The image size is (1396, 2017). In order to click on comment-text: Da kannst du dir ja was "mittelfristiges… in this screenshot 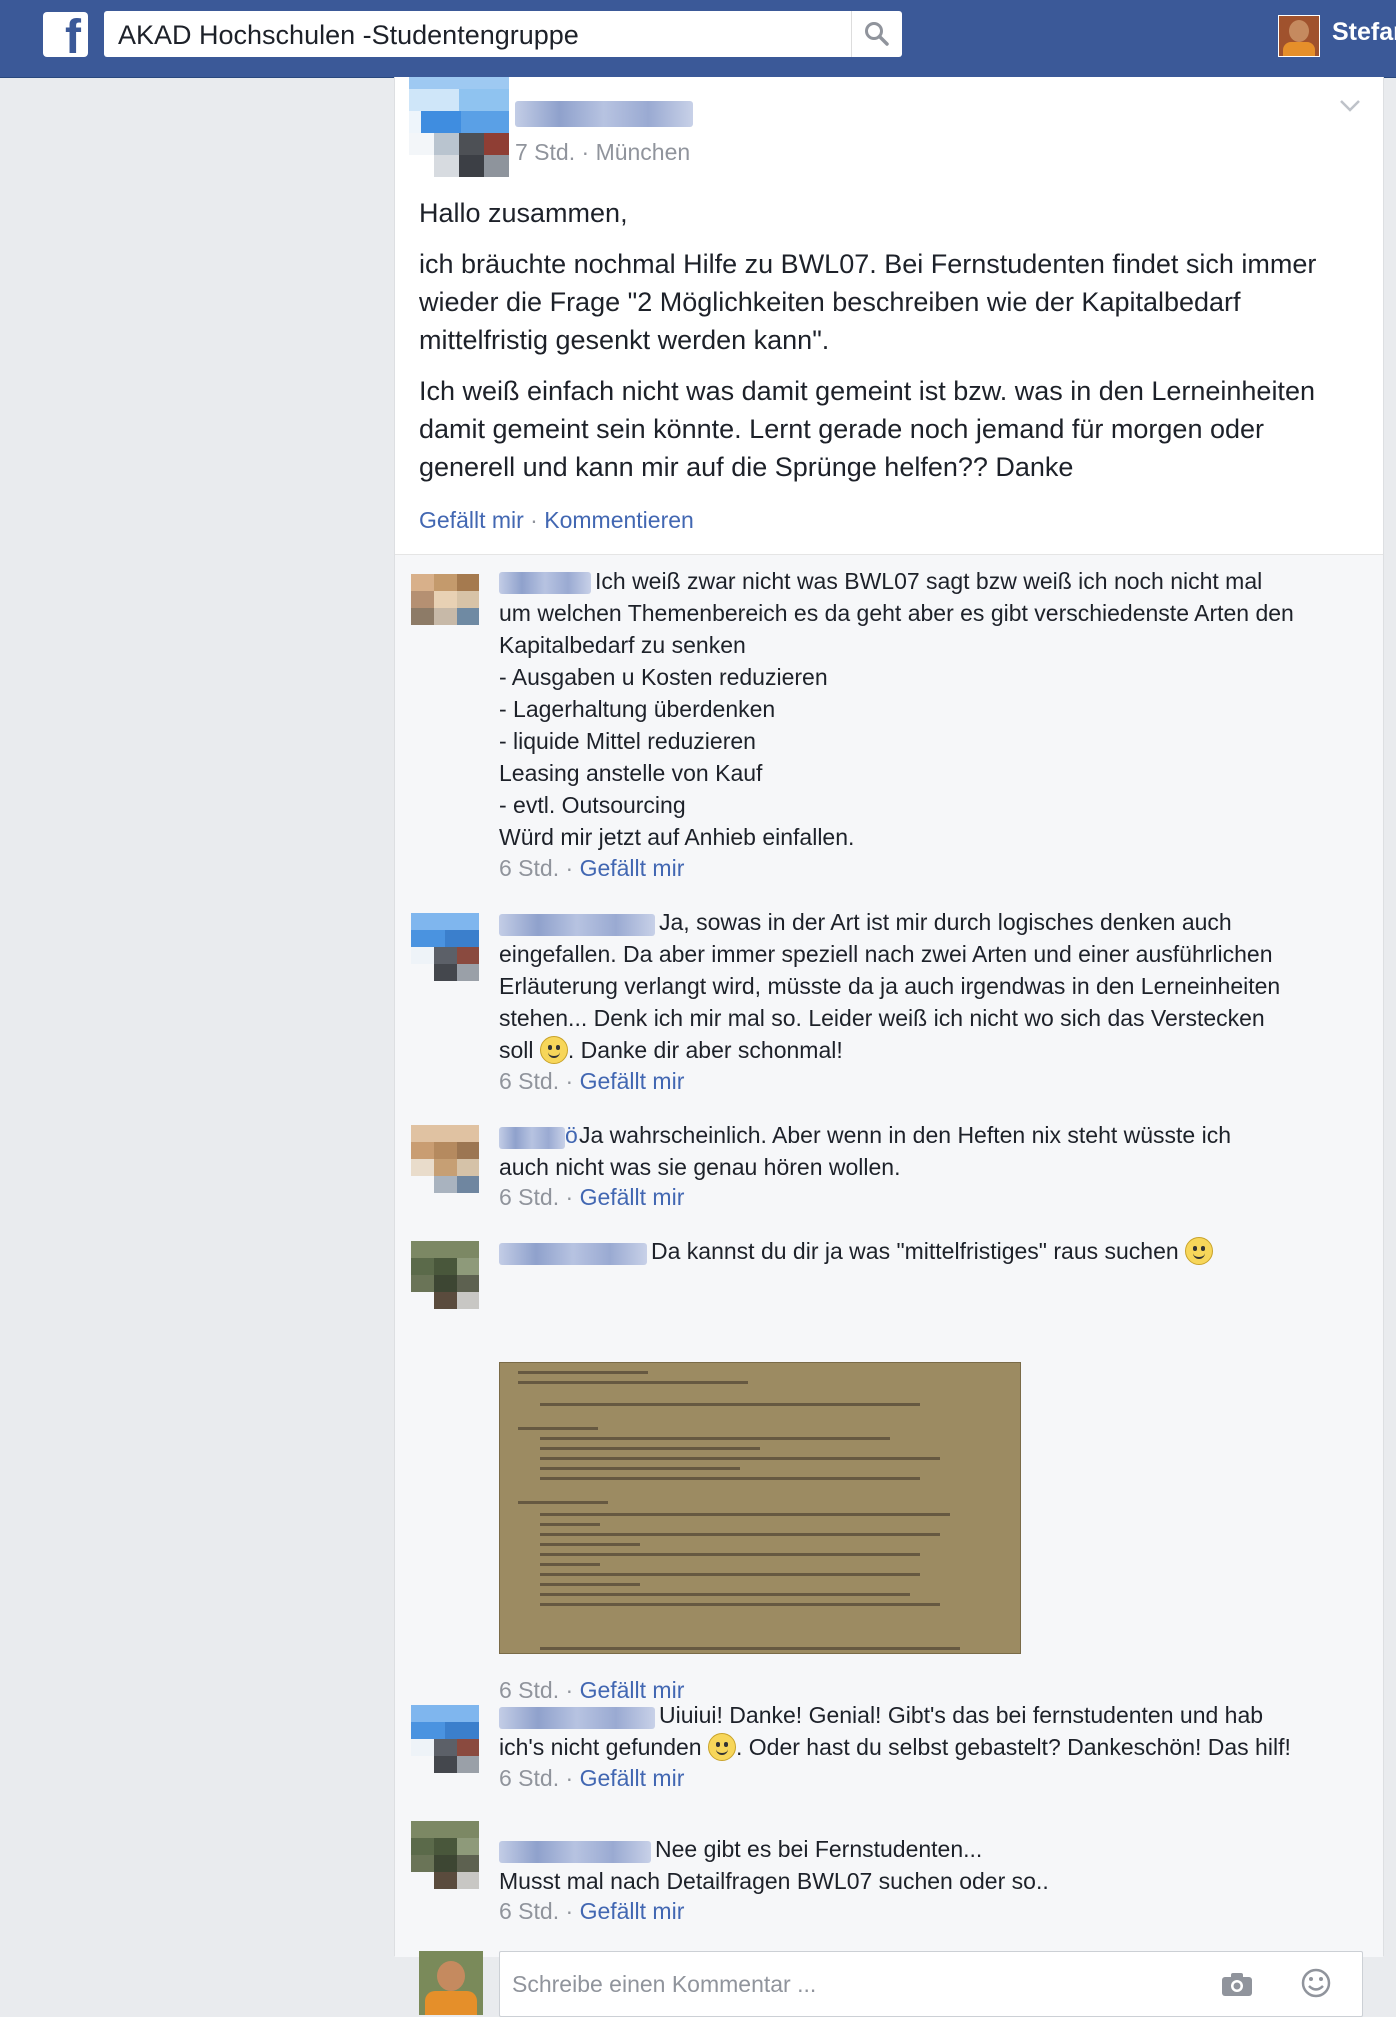, I will do `click(929, 1251)`.